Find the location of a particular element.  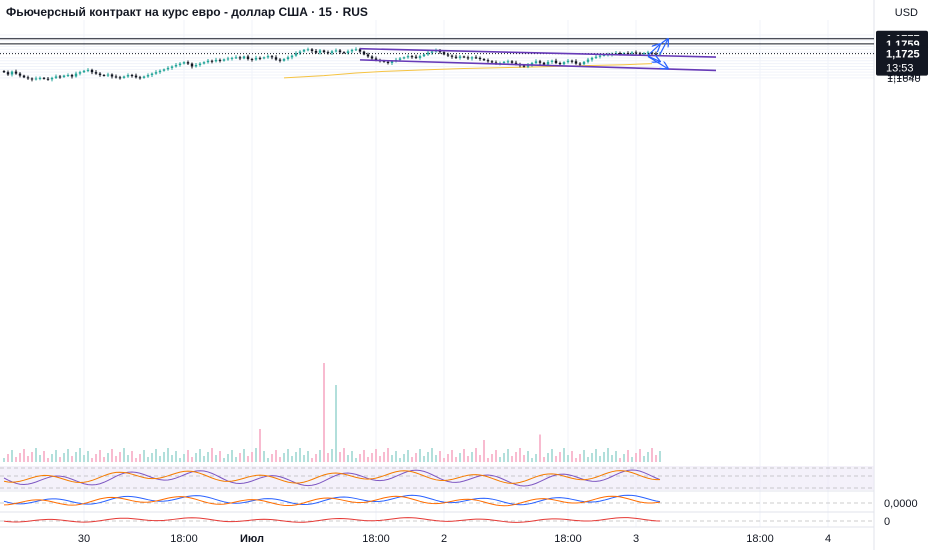

time-axis-label: Июл is located at coordinates (252, 539).